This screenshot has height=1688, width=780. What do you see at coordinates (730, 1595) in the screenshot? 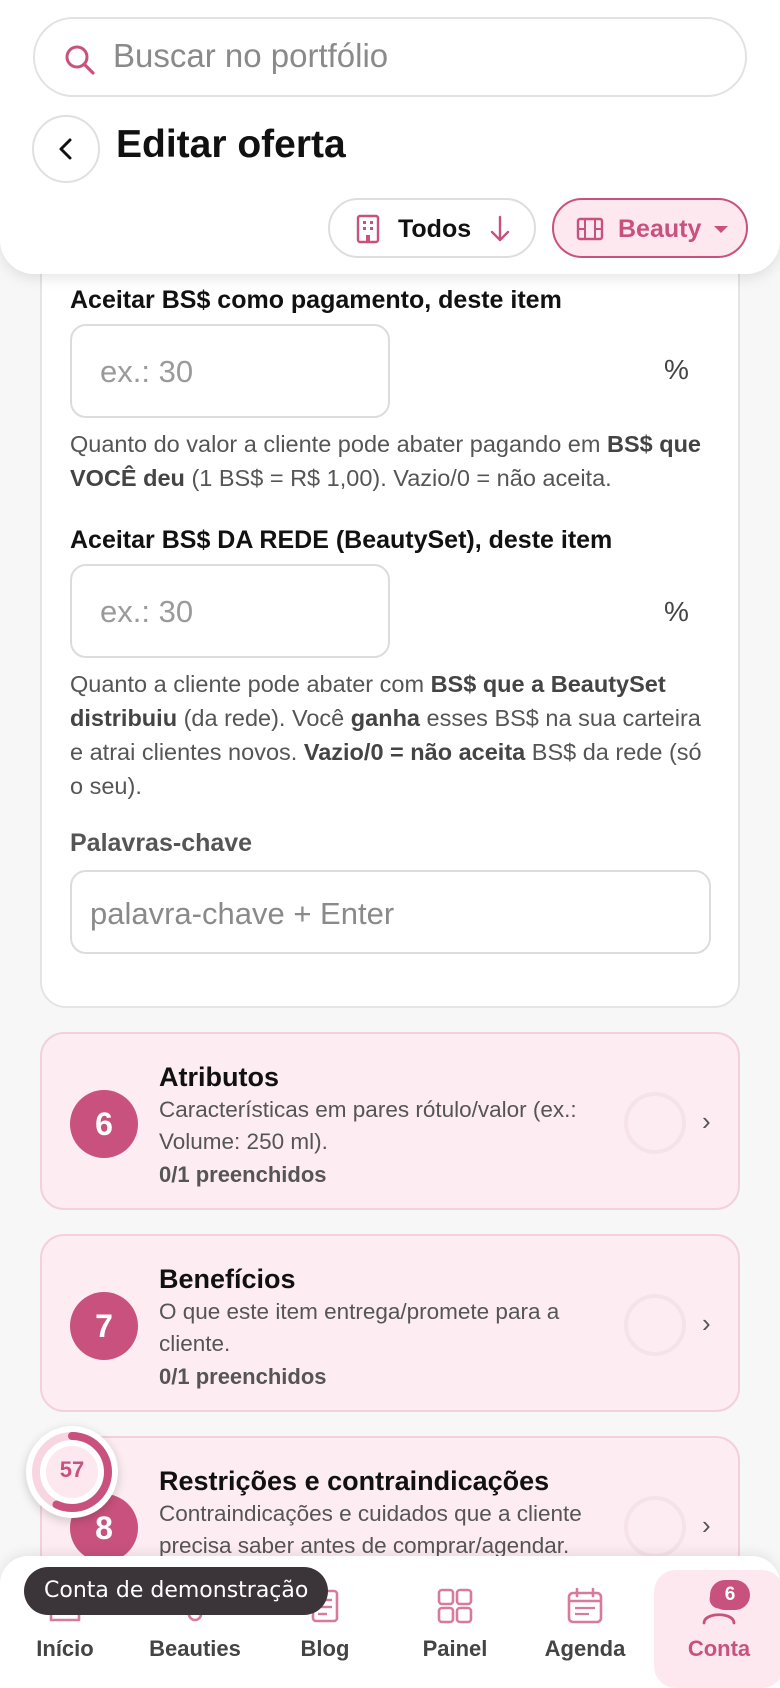
I see `notification-badge: 6` at bounding box center [730, 1595].